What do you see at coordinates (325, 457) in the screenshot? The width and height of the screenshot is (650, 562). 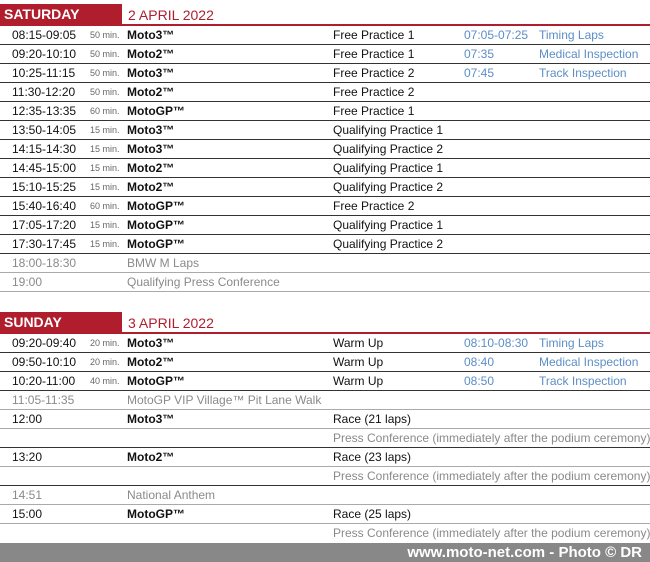 I see `race-row: 13:20 Moto2™ Race (23 laps)` at bounding box center [325, 457].